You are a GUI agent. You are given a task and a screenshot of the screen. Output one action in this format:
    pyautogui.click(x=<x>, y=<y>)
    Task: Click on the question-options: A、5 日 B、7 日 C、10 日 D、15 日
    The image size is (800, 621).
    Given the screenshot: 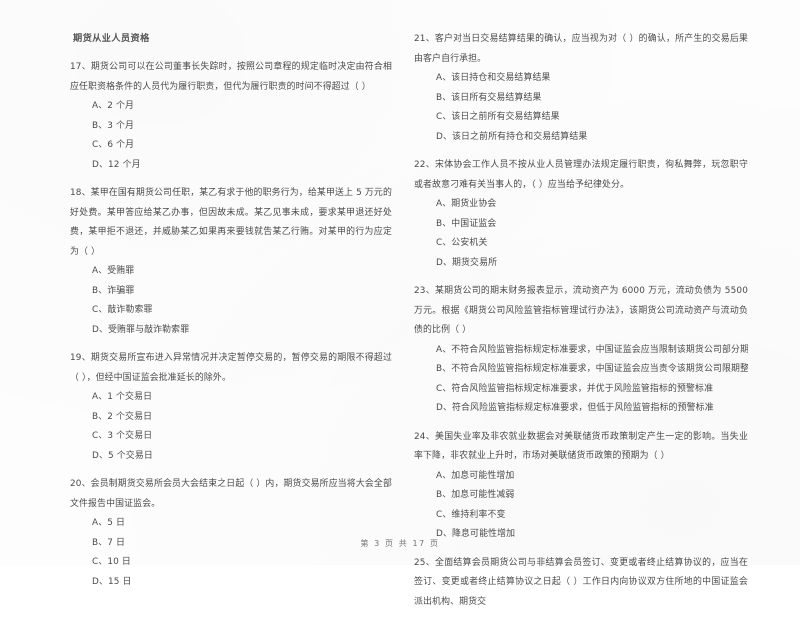 What is the action you would take?
    pyautogui.click(x=231, y=553)
    